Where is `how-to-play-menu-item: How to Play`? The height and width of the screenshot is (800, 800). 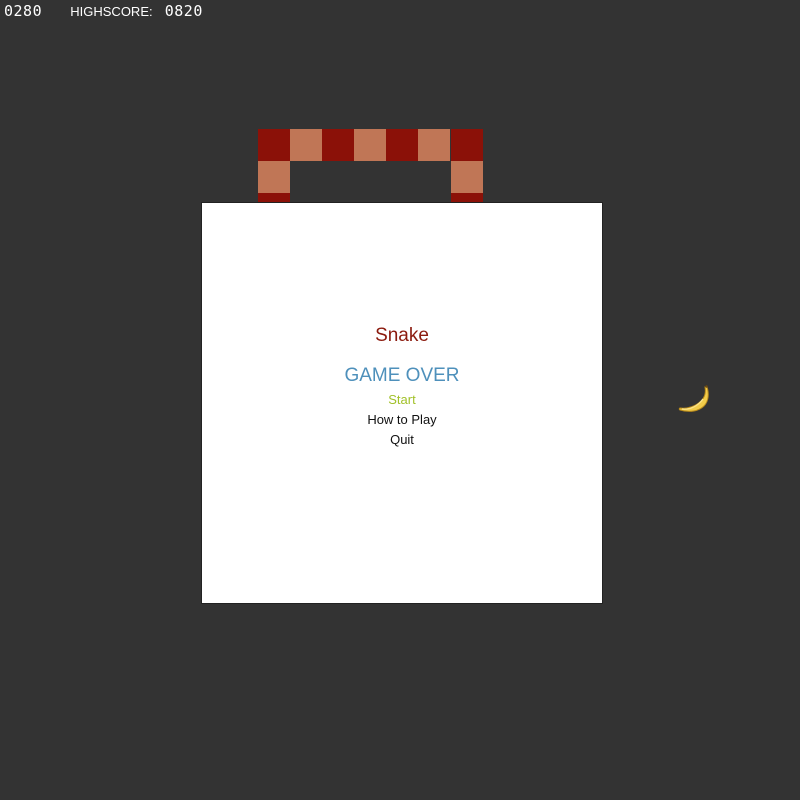 how-to-play-menu-item: How to Play is located at coordinates (402, 419).